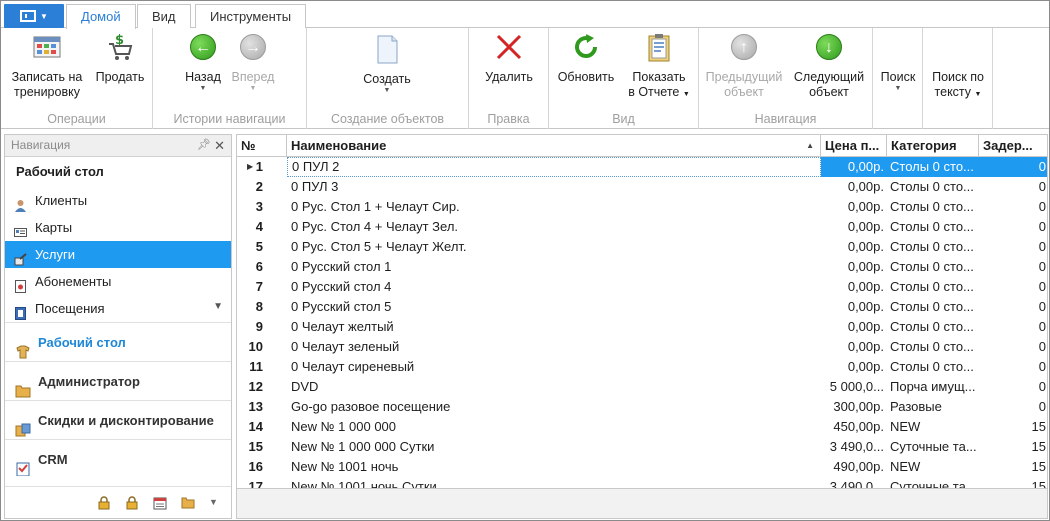 This screenshot has width=1050, height=521. Describe the element at coordinates (262, 267) in the screenshot. I see `cell-num: 6` at that location.